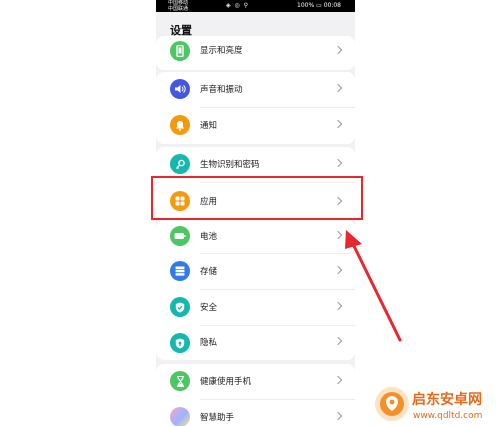 Image resolution: width=500 pixels, height=426 pixels. Describe the element at coordinates (209, 308) in the screenshot. I see `settings-item-label: 安全` at that location.